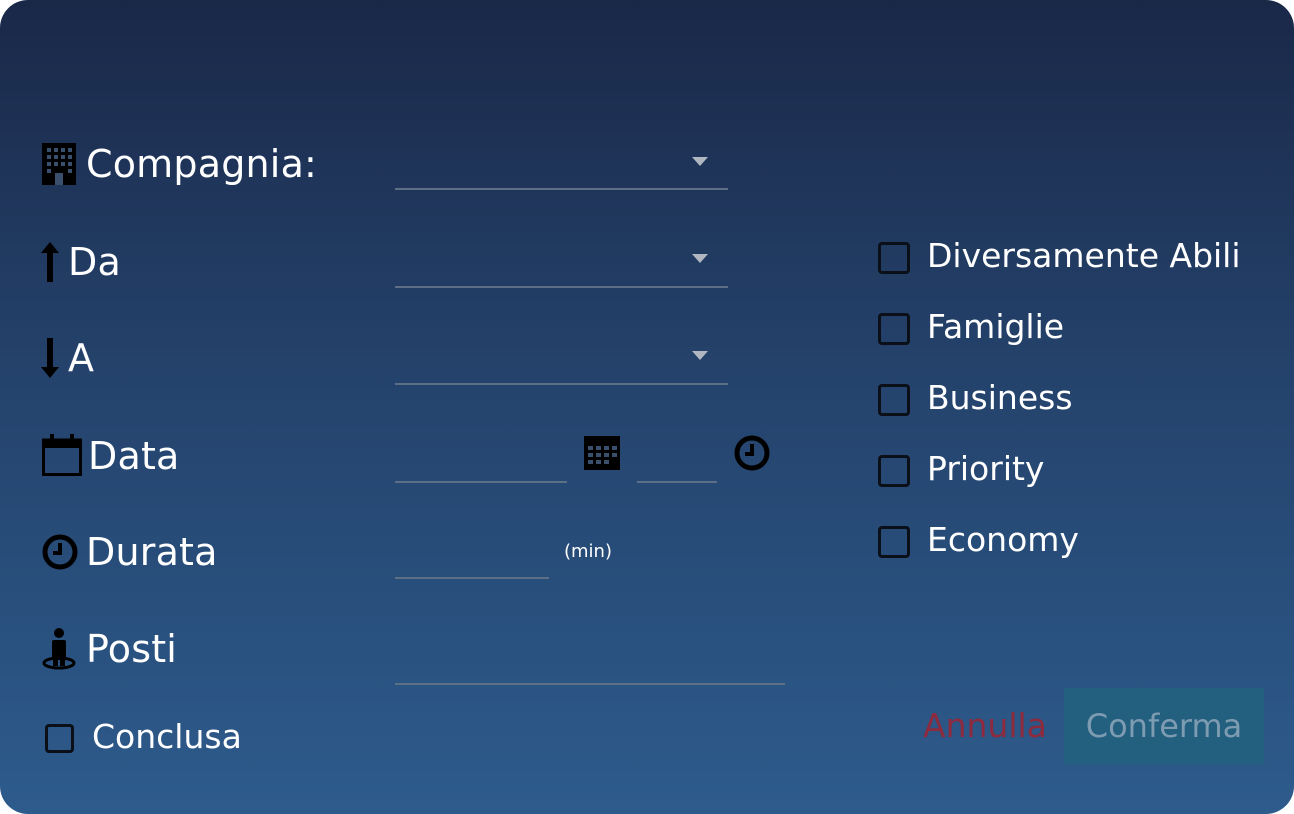 This screenshot has height=814, width=1294. I want to click on time-input, so click(677, 458).